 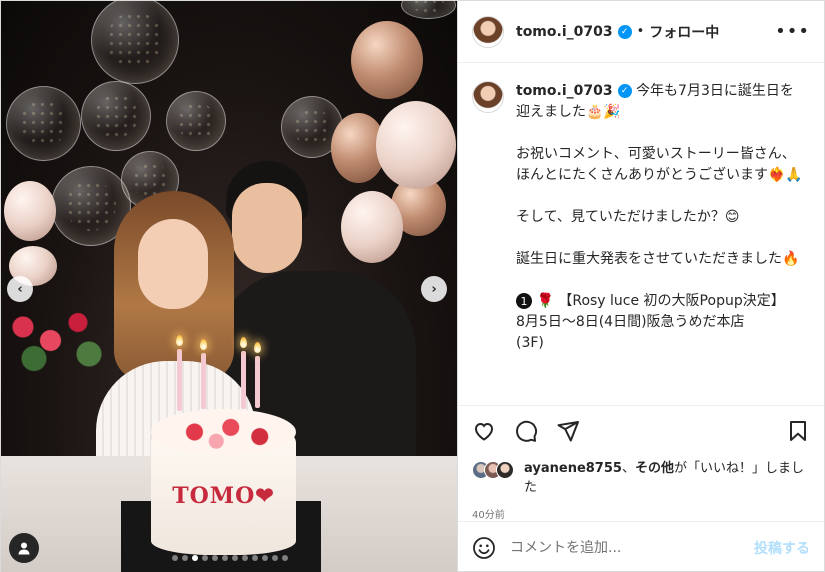 What do you see at coordinates (387, 60) in the screenshot?
I see `rose-gold-balloon` at bounding box center [387, 60].